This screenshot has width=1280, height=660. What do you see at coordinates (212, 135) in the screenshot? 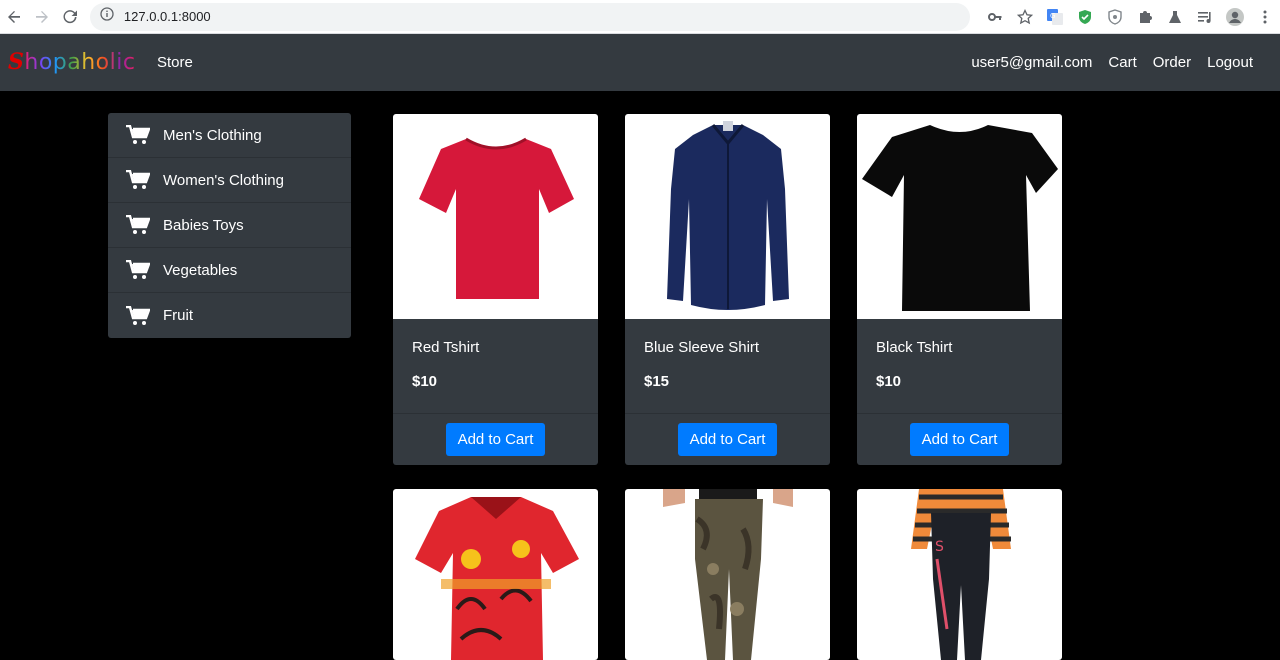
I see `sidebar-item-label: Men's Clothing` at bounding box center [212, 135].